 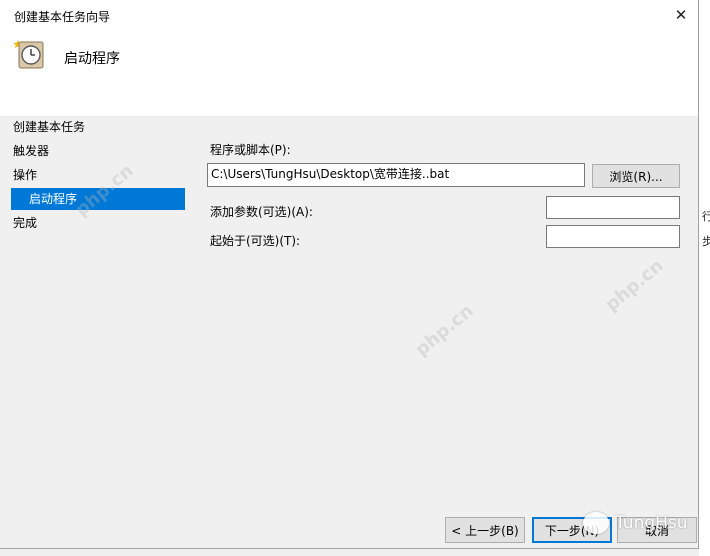 What do you see at coordinates (651, 523) in the screenshot?
I see `watermark-badge-text: TungHsu` at bounding box center [651, 523].